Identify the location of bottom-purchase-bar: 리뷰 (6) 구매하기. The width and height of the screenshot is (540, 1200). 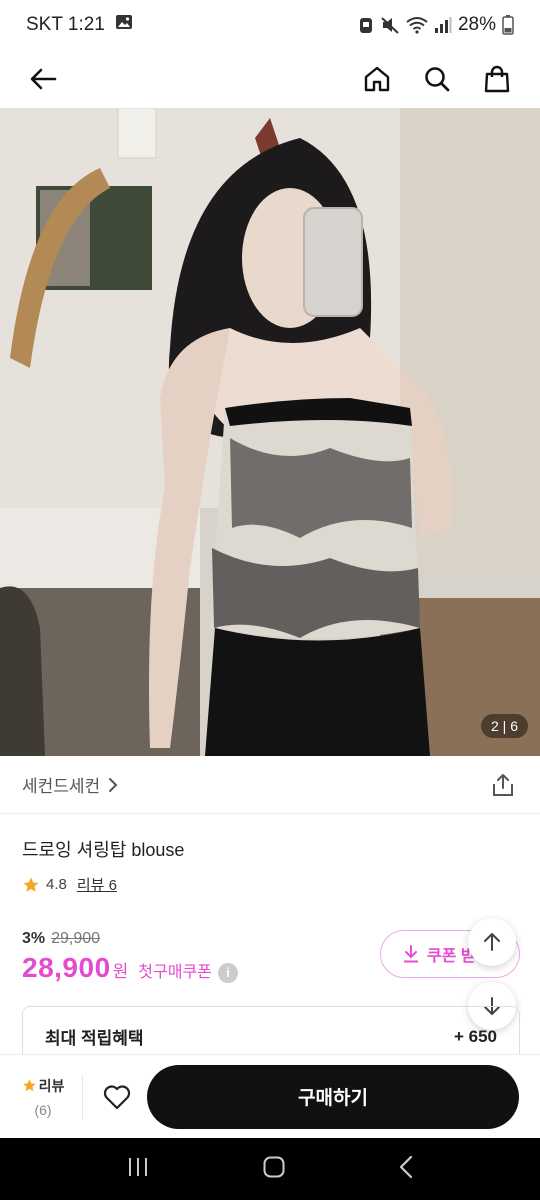
(270, 1096).